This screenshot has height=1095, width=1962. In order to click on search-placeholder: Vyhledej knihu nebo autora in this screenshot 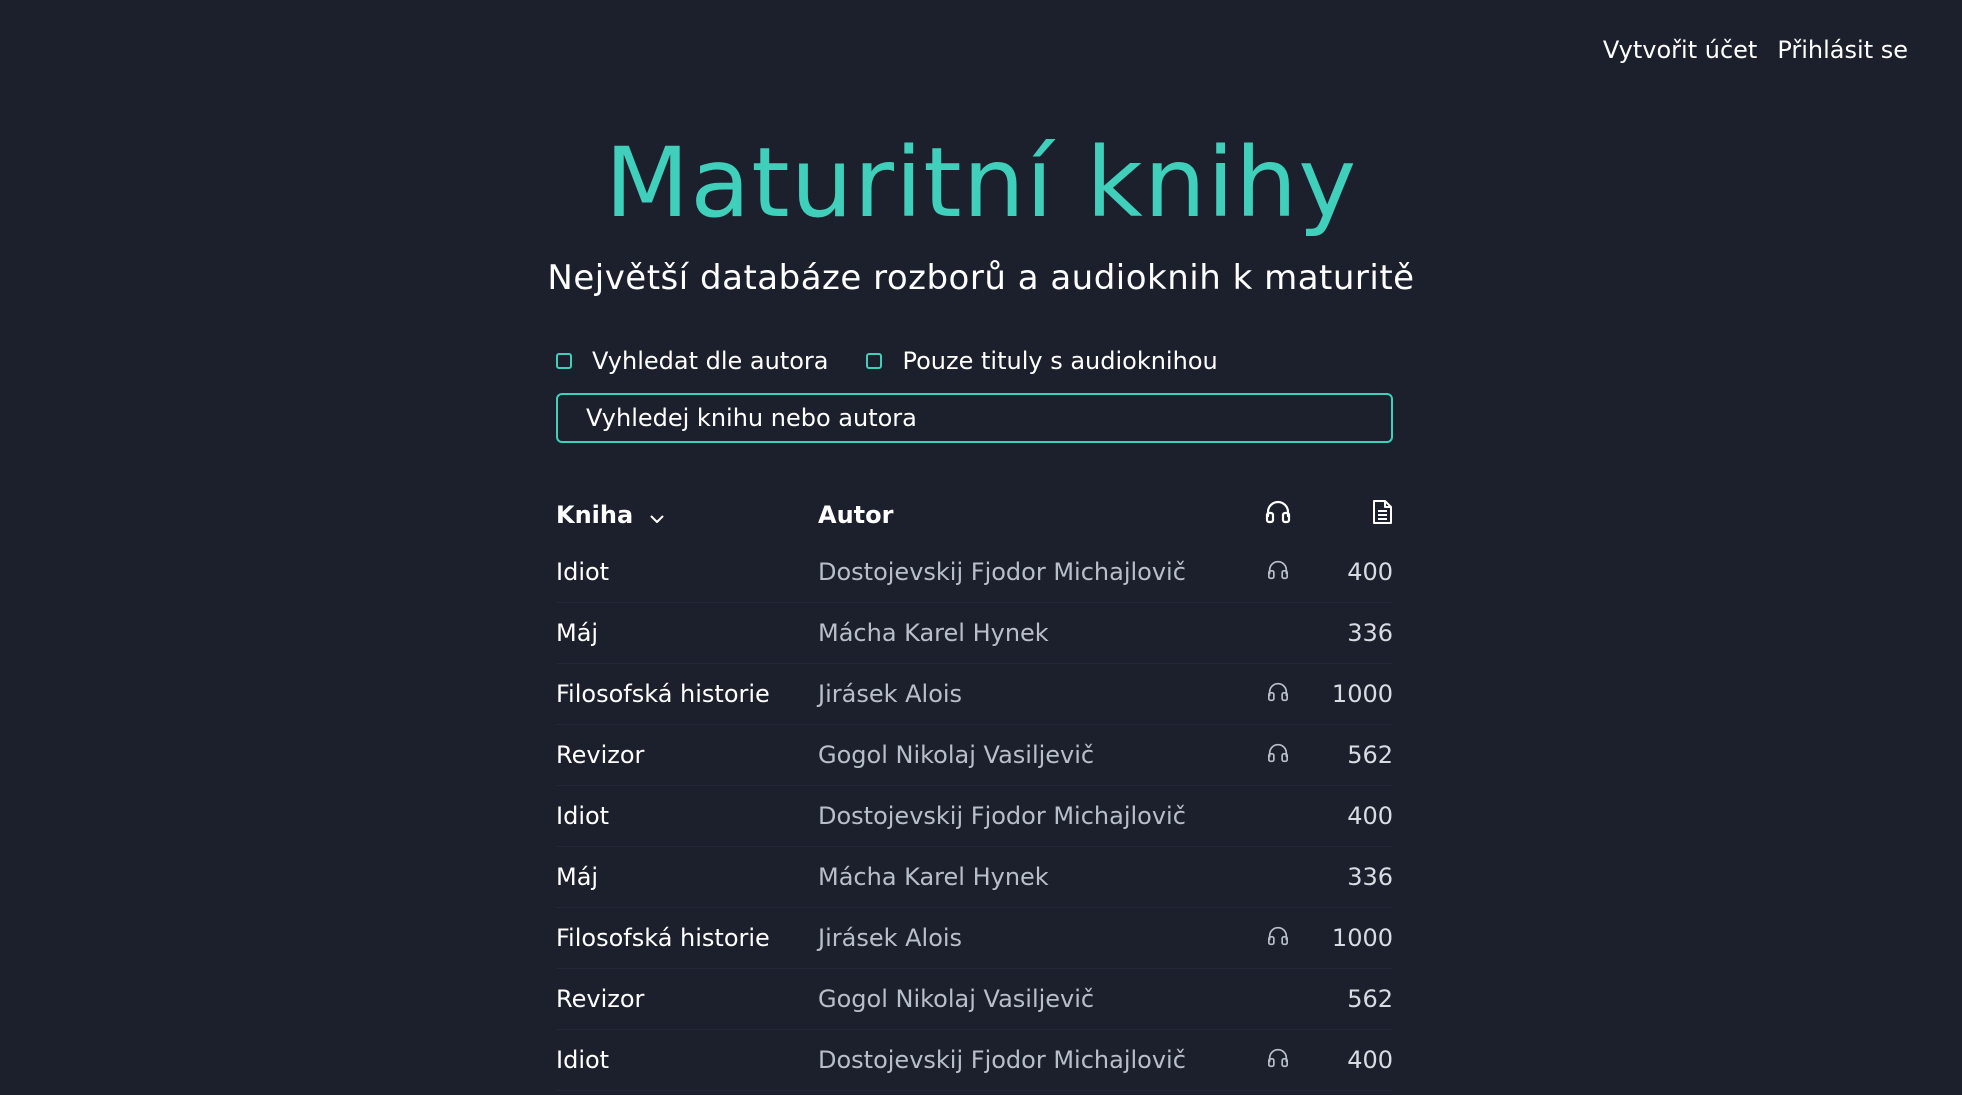, I will do `click(751, 418)`.